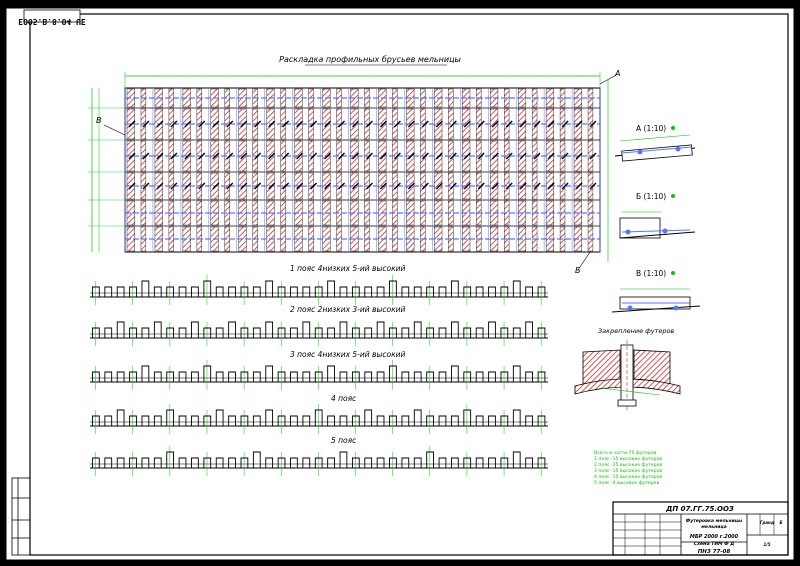 The width and height of the screenshot is (800, 566). I want to click on note-3: 3 пояс -15 высоких футеров, so click(628, 471).